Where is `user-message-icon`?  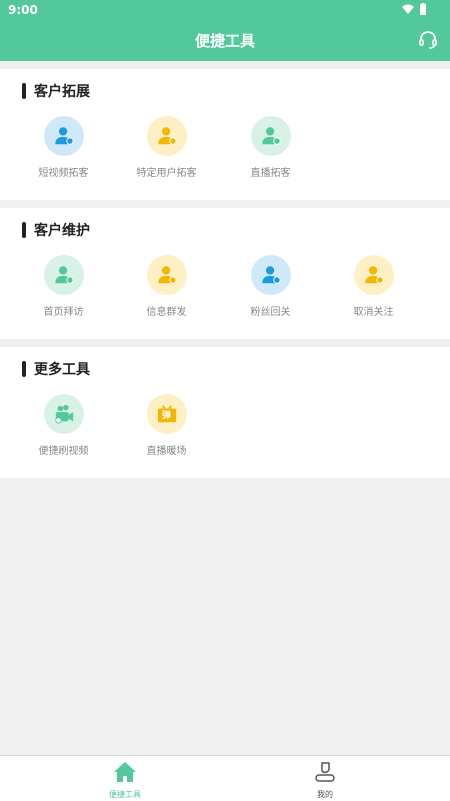 user-message-icon is located at coordinates (166, 275).